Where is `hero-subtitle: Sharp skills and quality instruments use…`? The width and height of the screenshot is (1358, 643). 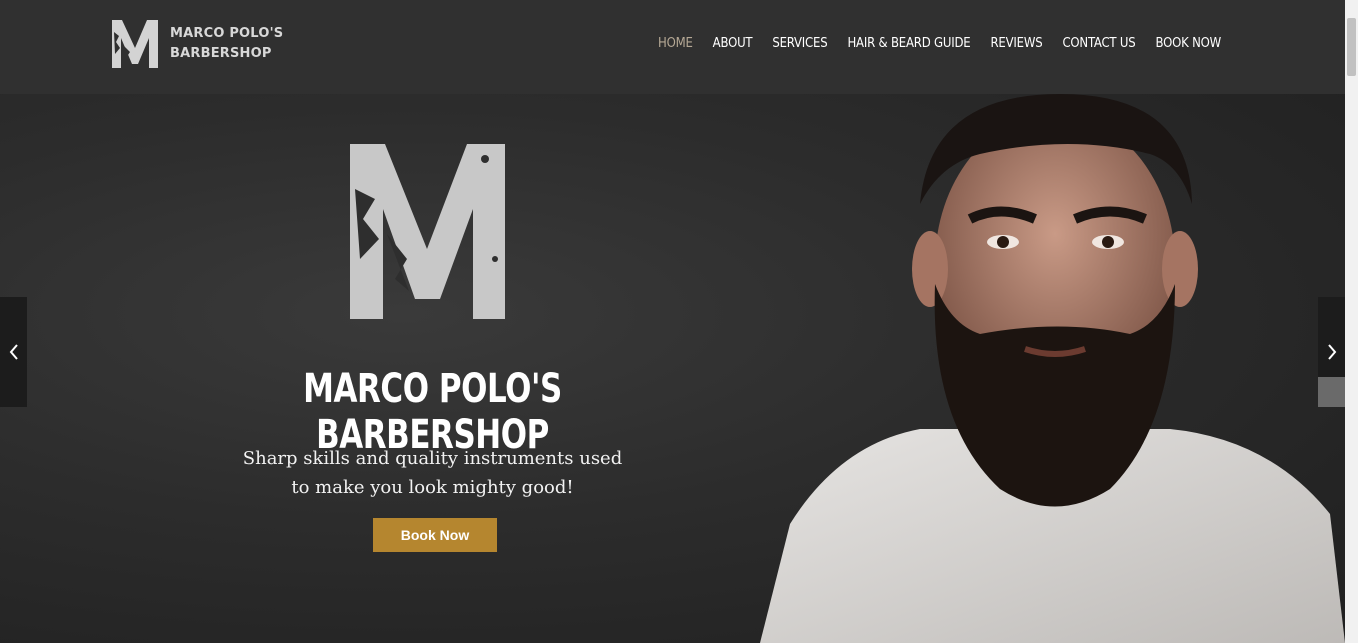
hero-subtitle: Sharp skills and quality instruments use… is located at coordinates (432, 473).